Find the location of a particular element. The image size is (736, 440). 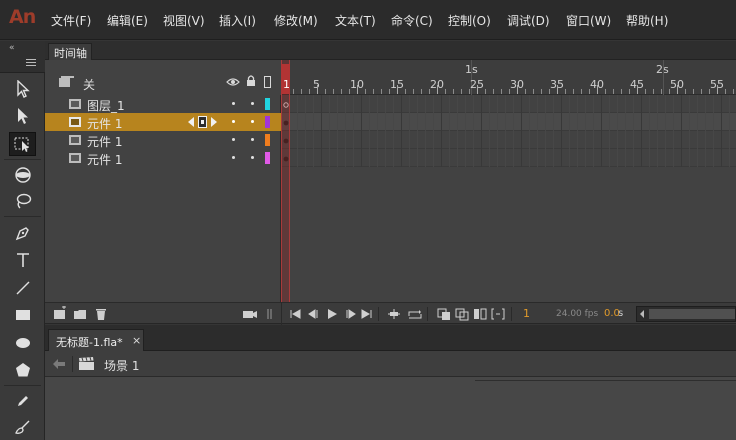

menu-edit: 编辑(E) is located at coordinates (127, 20).